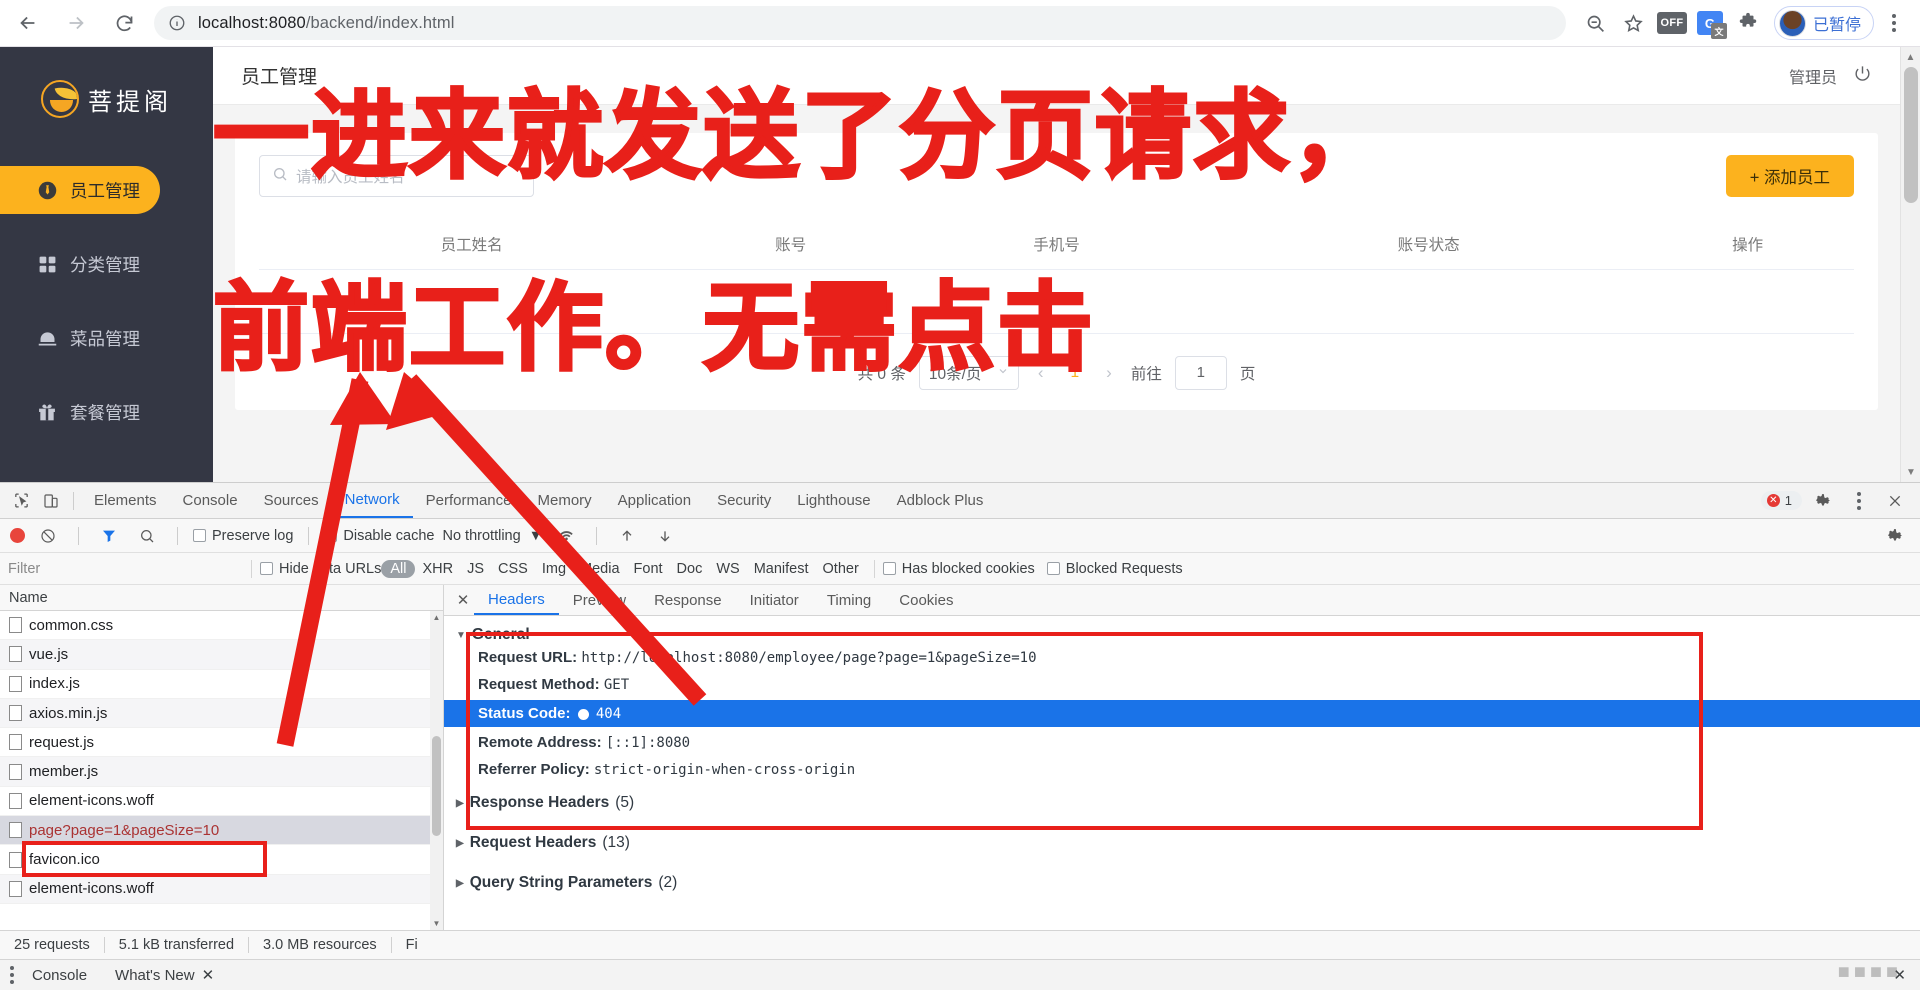 The height and width of the screenshot is (990, 1920). I want to click on devtools-tab-adblock-plus: Adblock Plus, so click(940, 500).